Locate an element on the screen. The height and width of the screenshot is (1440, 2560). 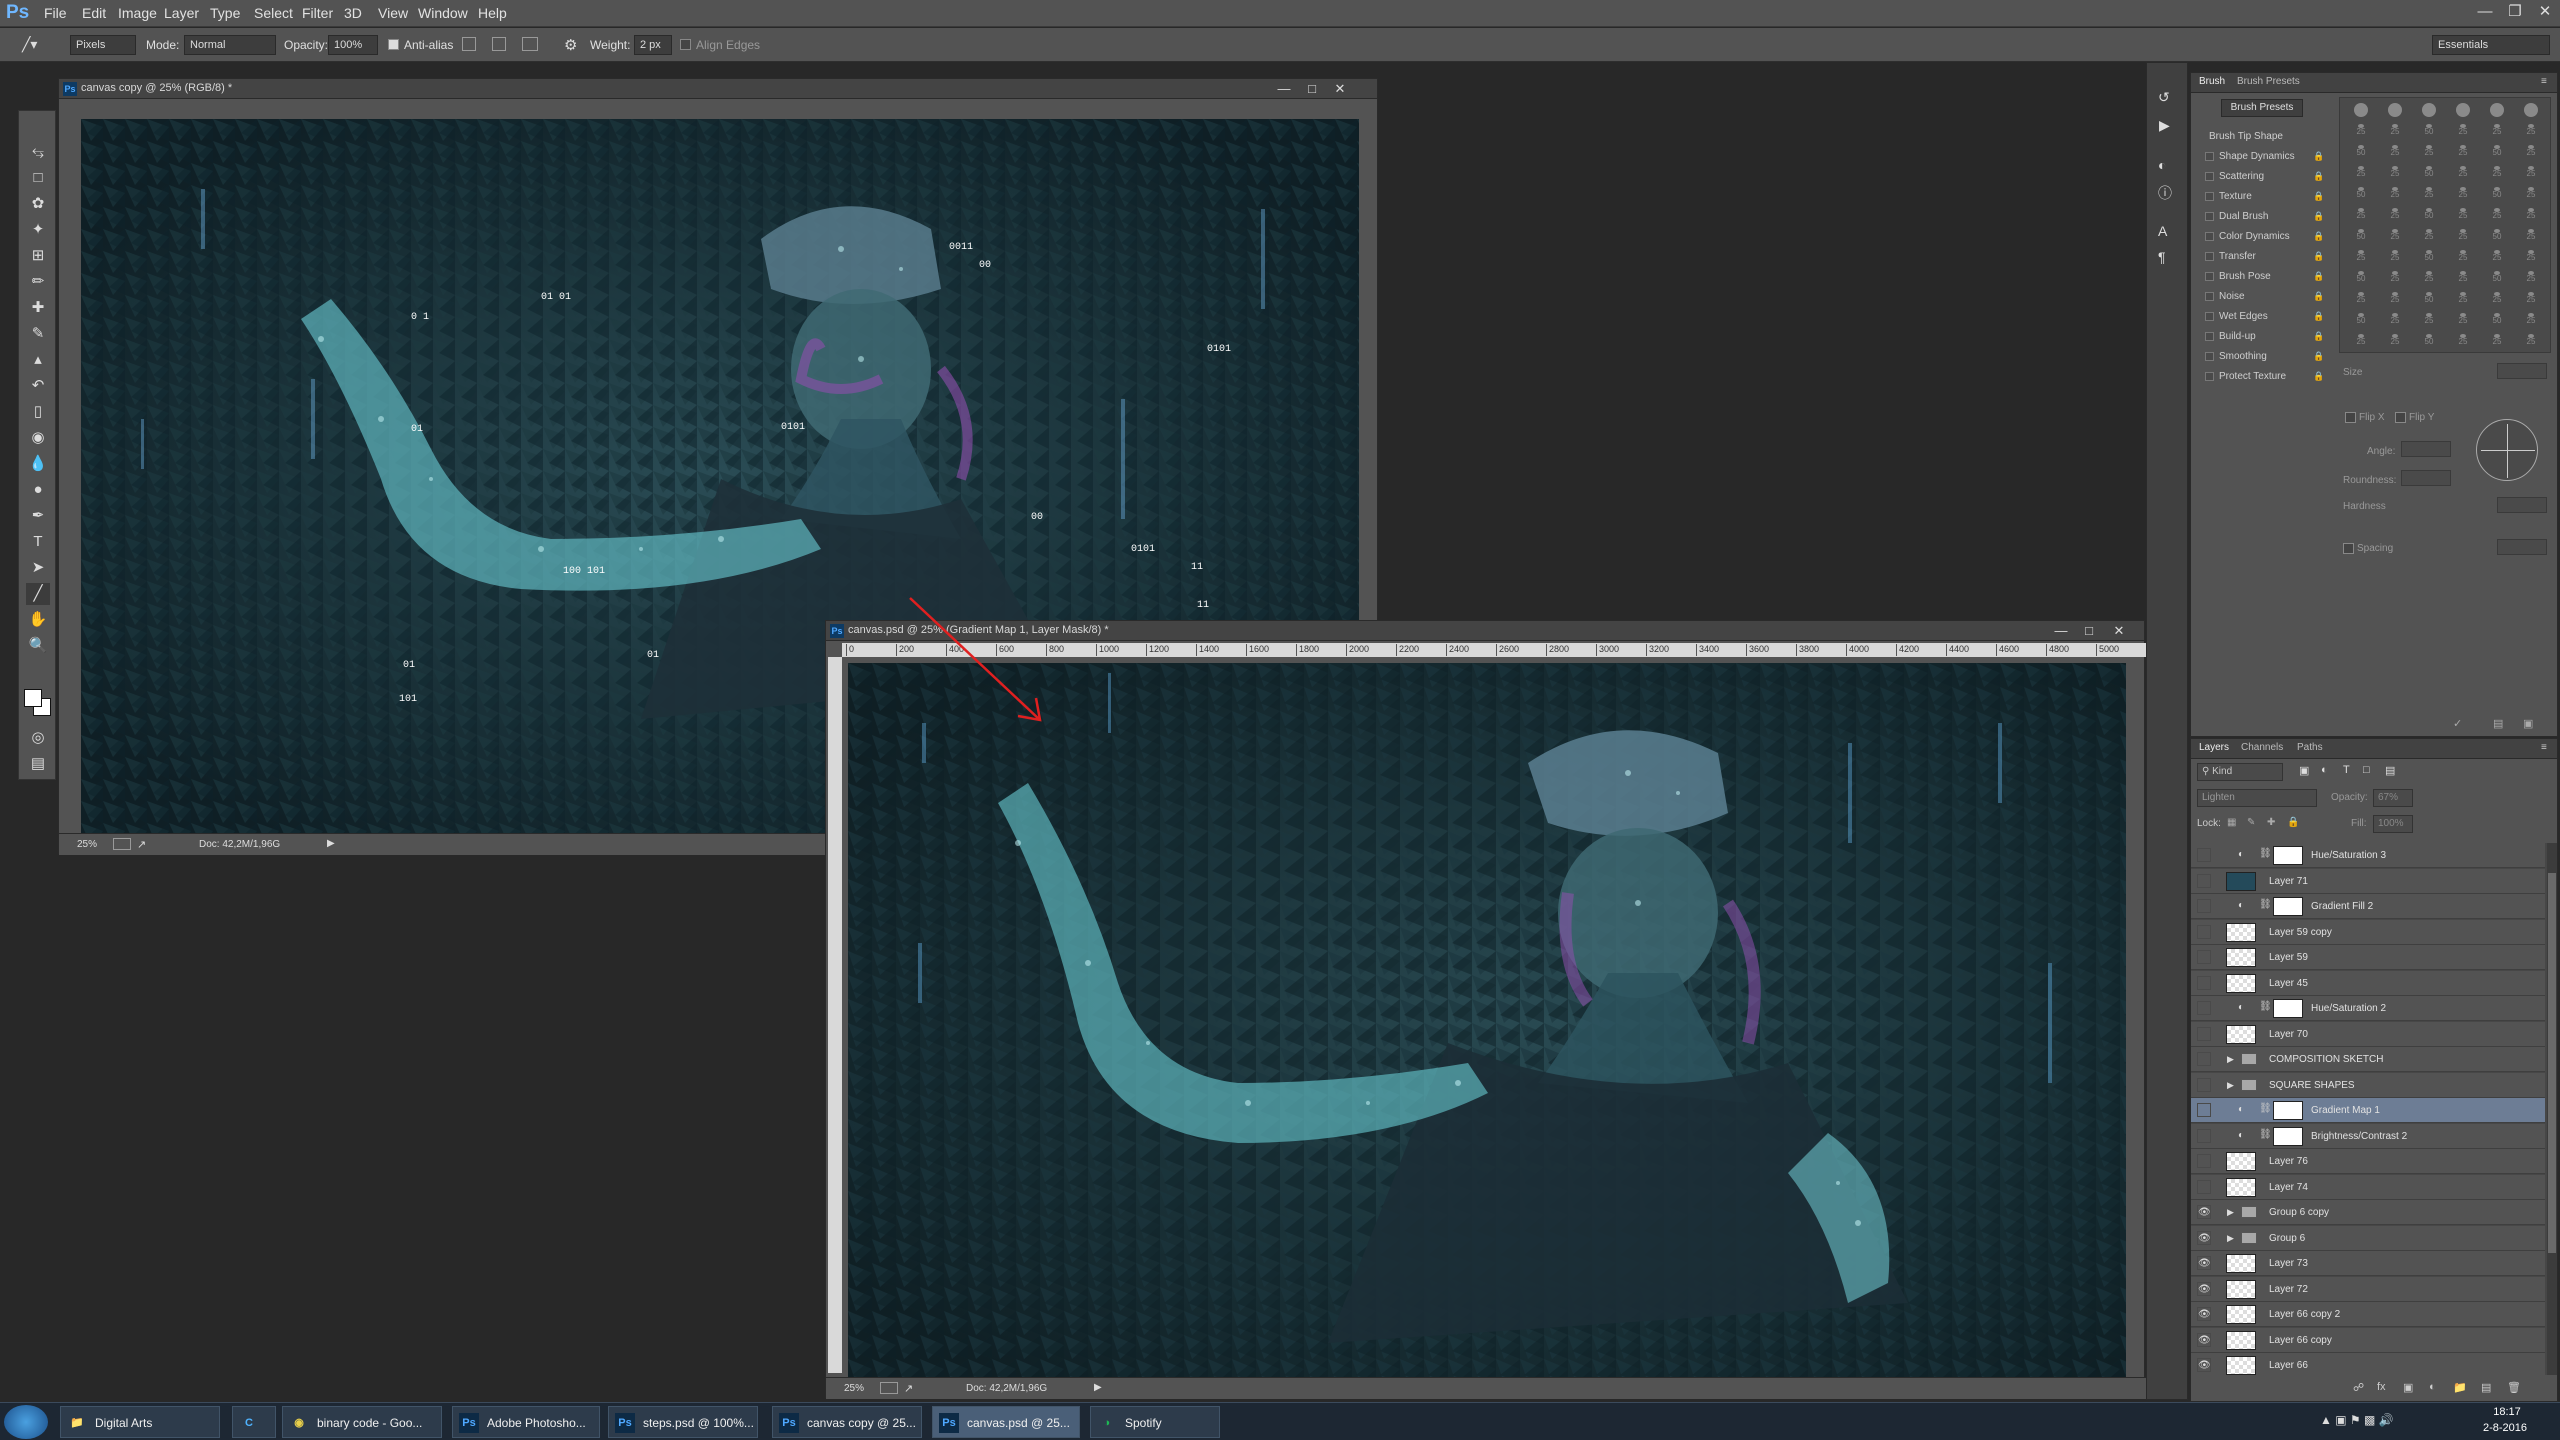
weight-field: 2 px is located at coordinates (653, 45).